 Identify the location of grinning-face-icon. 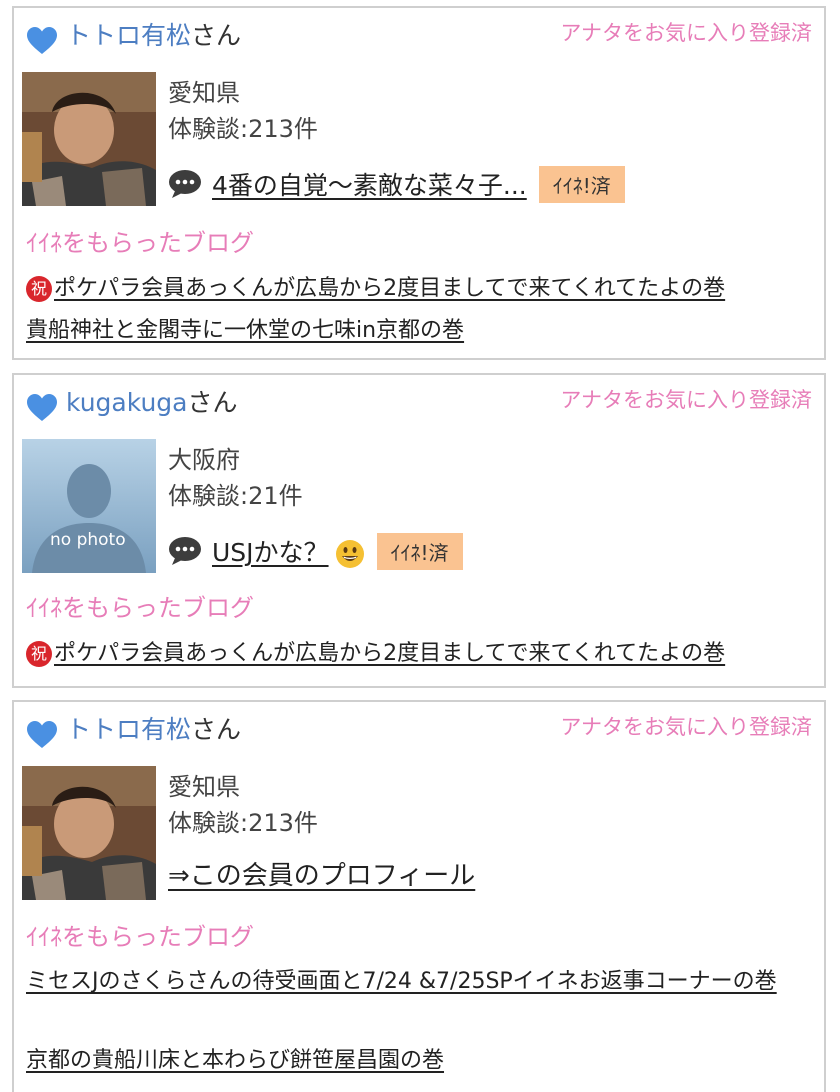
(349, 554).